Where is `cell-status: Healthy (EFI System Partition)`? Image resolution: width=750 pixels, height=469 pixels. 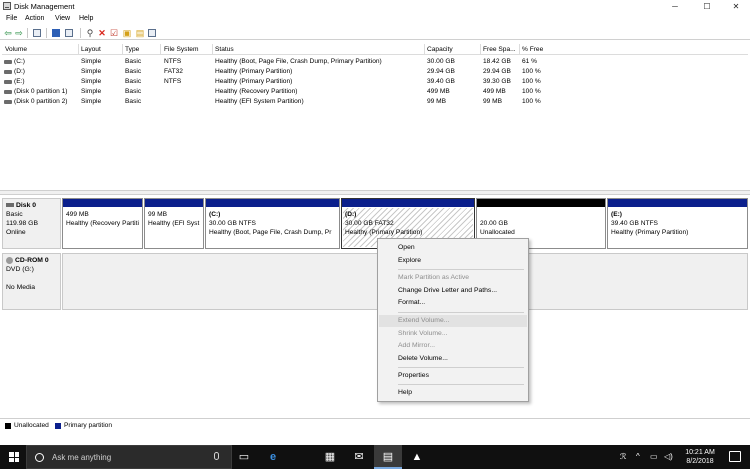
cell-status: Healthy (EFI System Partition) is located at coordinates (259, 101).